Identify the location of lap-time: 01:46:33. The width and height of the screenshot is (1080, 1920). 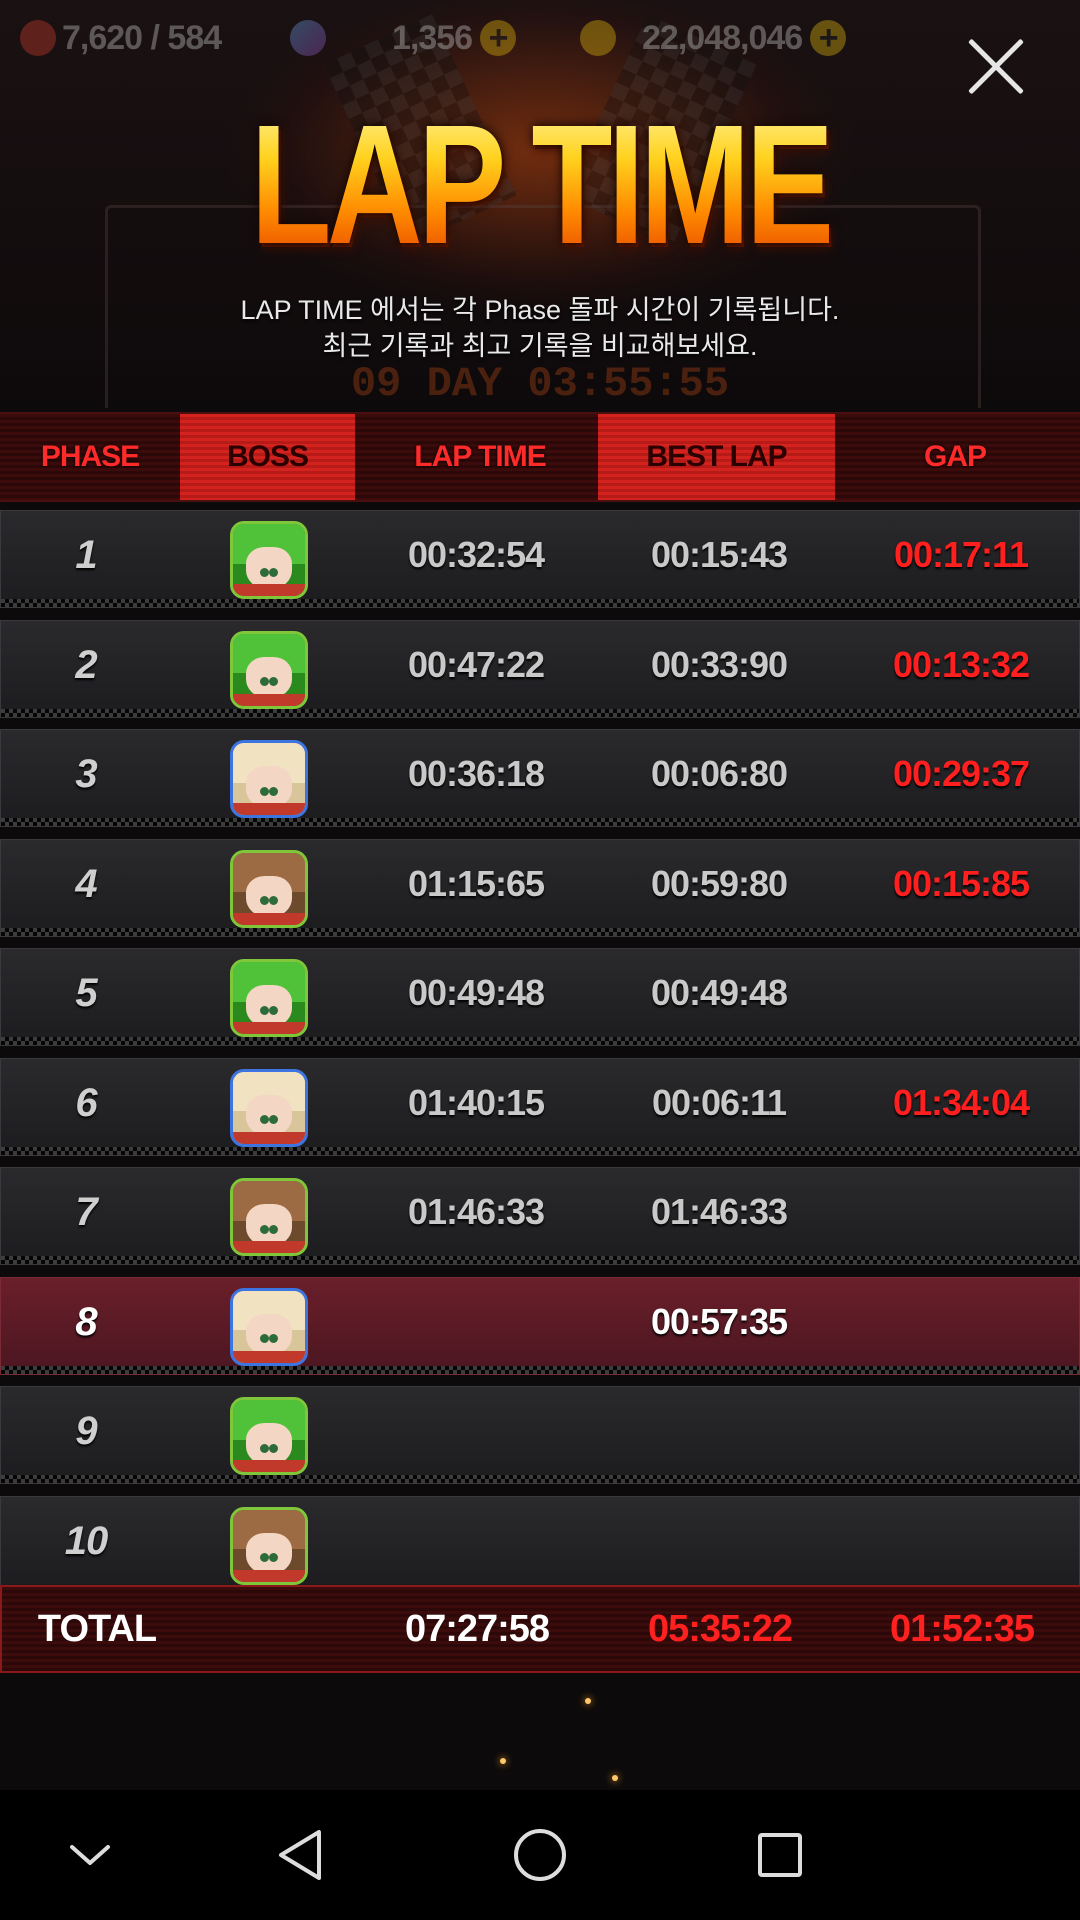
(476, 1211).